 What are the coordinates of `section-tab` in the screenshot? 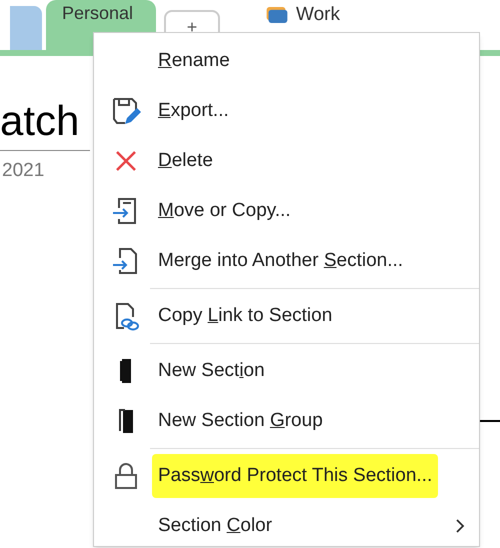 It's located at (26, 28).